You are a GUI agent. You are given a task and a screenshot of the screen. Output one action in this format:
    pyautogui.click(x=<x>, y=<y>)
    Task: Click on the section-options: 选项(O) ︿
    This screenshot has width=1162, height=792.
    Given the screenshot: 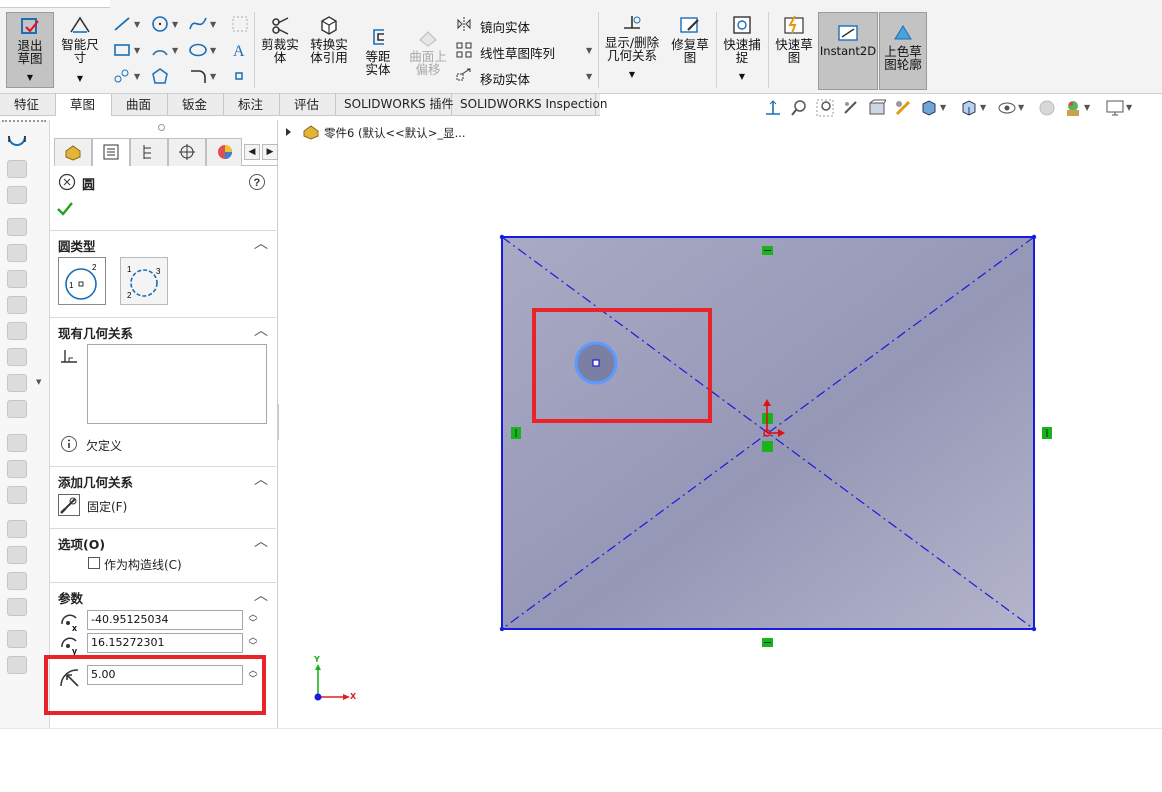 What is the action you would take?
    pyautogui.click(x=163, y=540)
    